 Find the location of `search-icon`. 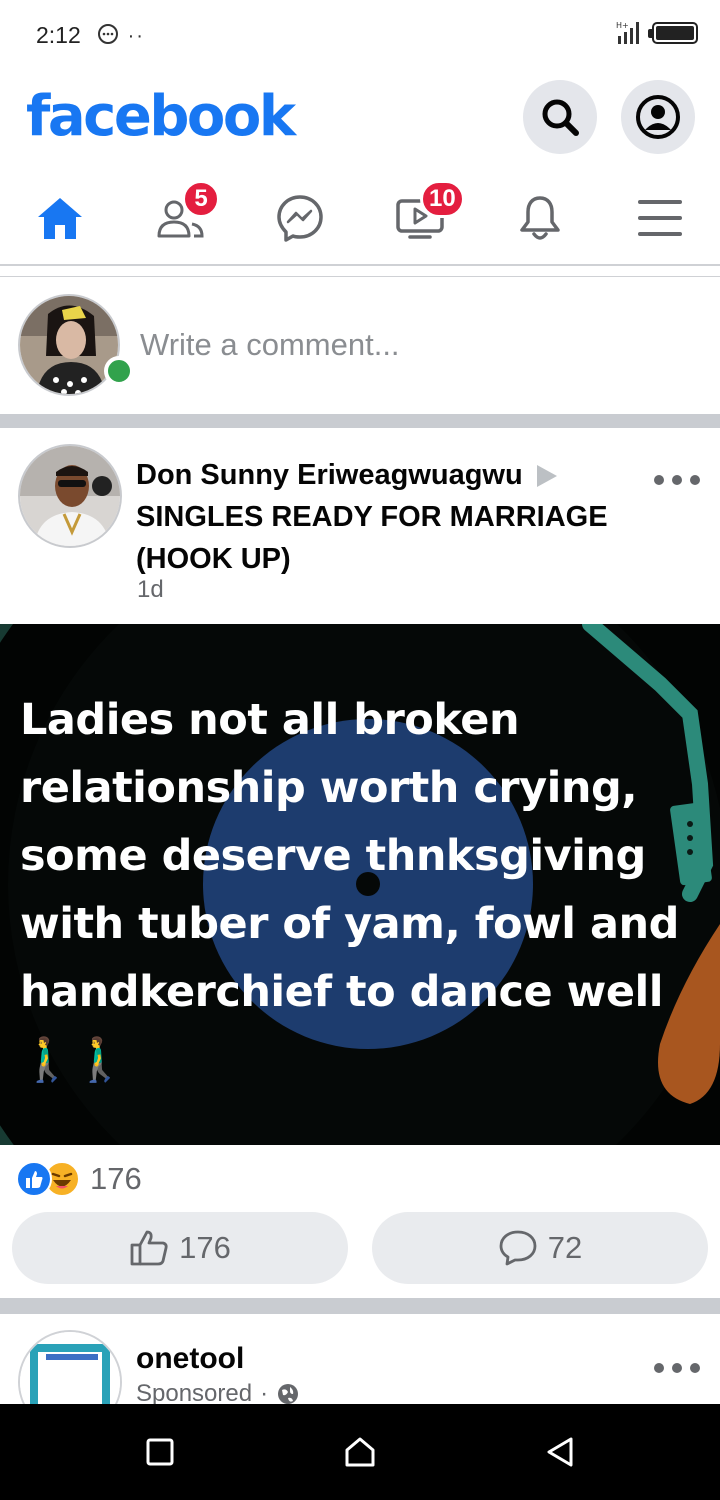

search-icon is located at coordinates (560, 117).